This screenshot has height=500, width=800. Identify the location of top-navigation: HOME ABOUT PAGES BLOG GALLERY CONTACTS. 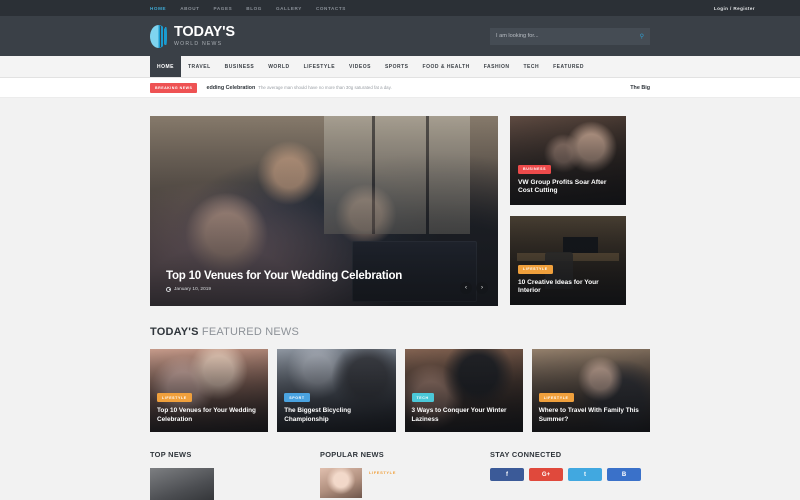
(248, 8).